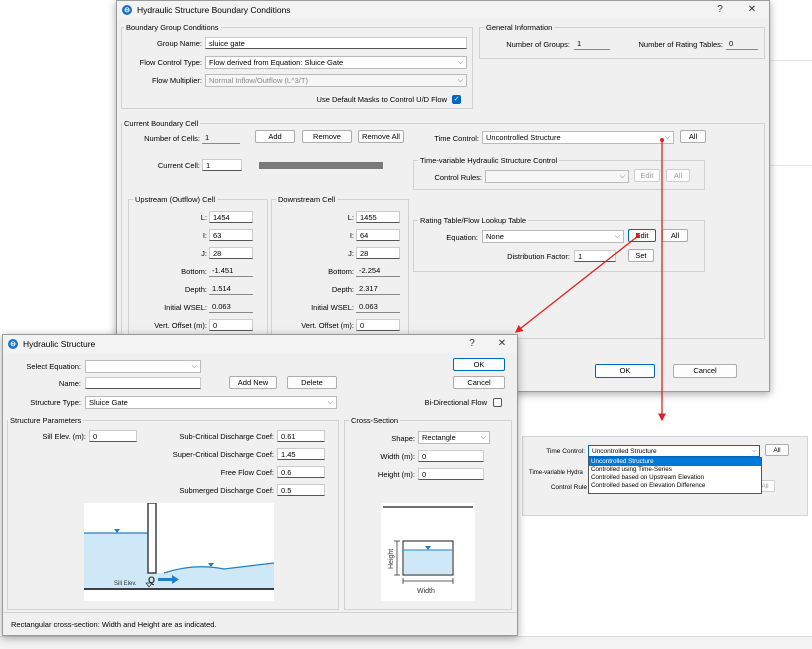 The height and width of the screenshot is (649, 812). I want to click on arrow-edit-to-structure, so click(576, 284).